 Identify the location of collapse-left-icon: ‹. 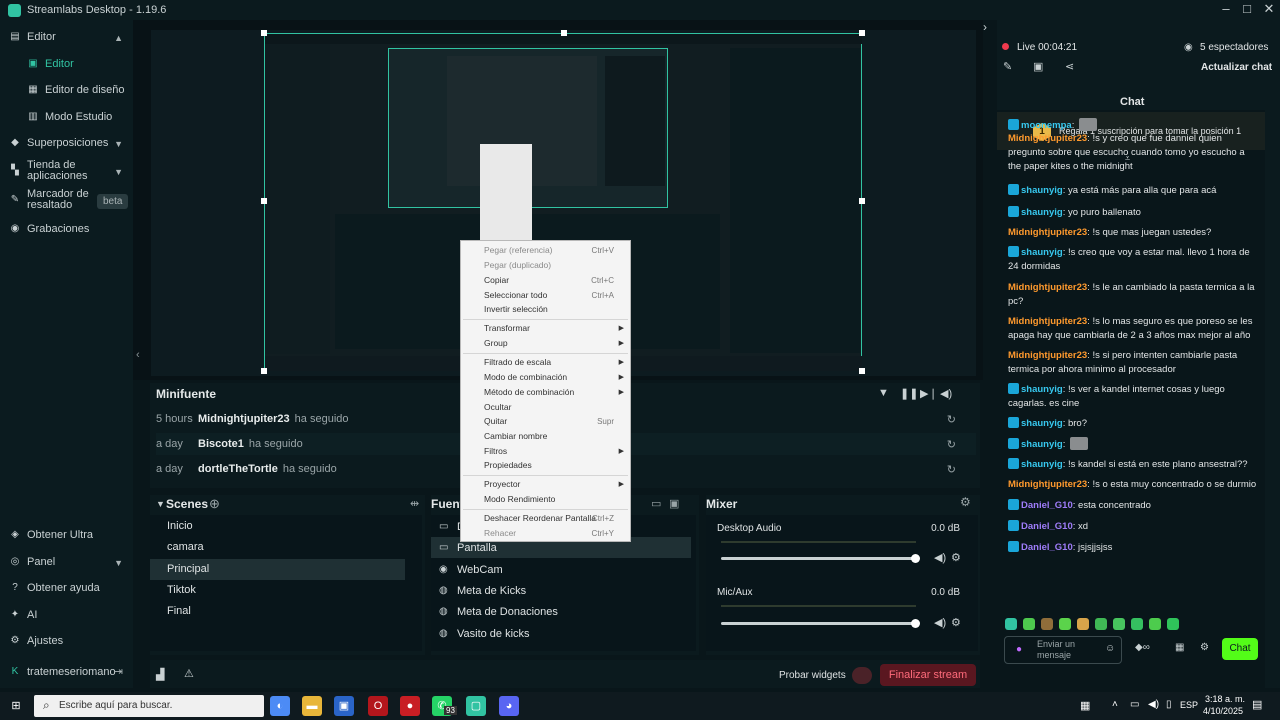
(138, 355).